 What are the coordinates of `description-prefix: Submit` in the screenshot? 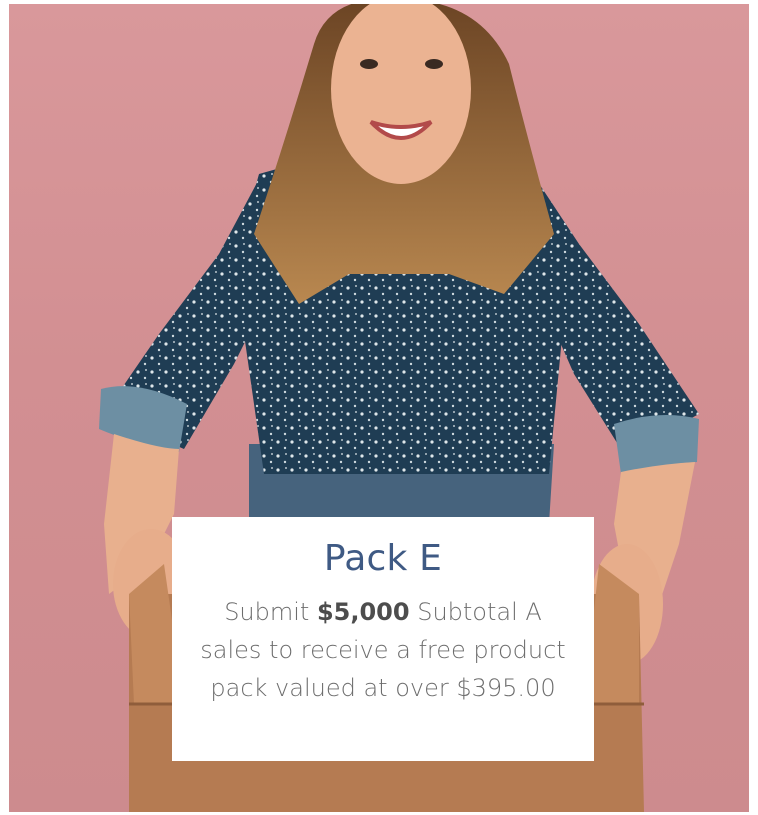 It's located at (270, 612).